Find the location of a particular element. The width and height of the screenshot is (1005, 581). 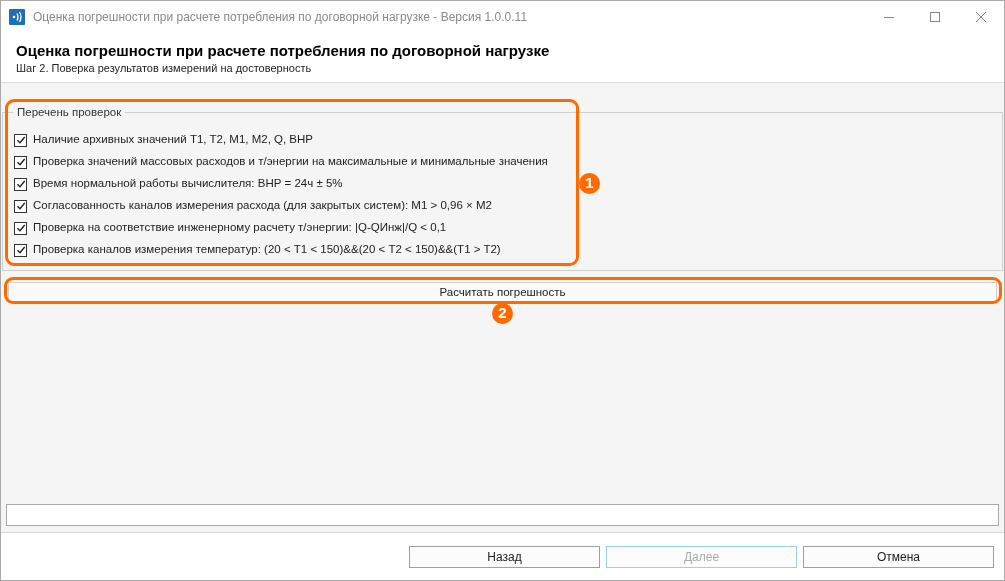

callout-badge: 2 is located at coordinates (502, 313).